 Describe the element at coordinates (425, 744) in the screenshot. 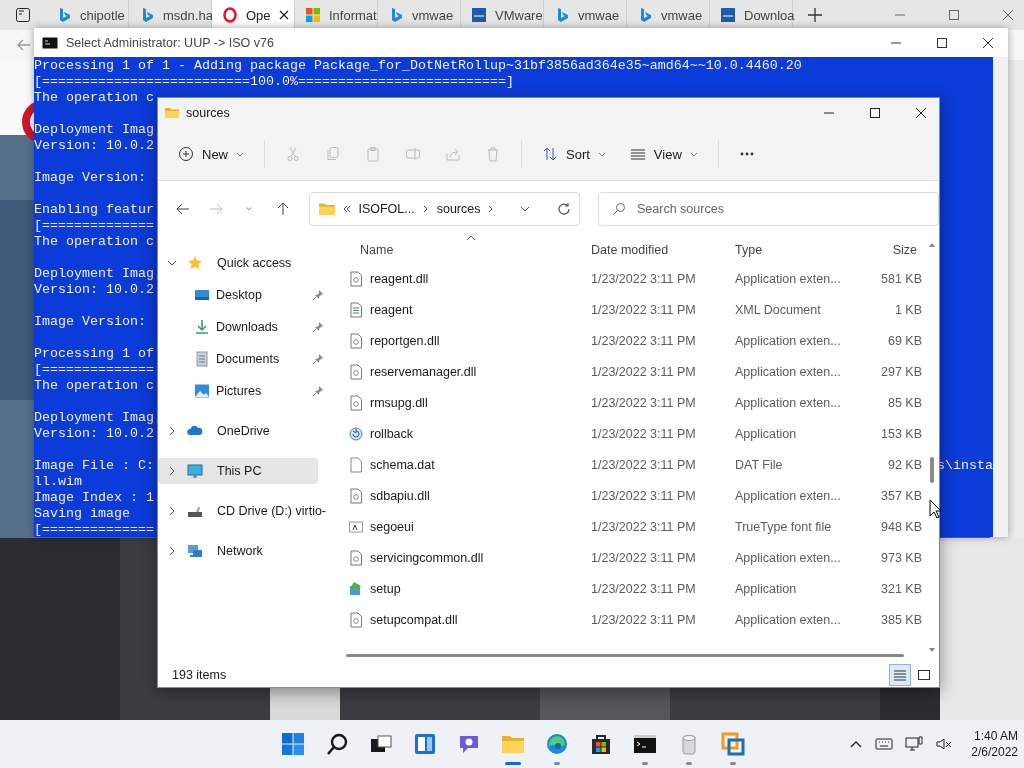

I see `widgets-icon` at that location.